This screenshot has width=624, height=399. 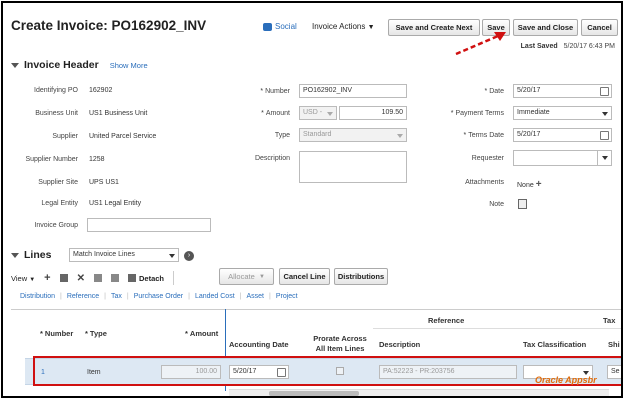 I want to click on tab-tax: Tax, so click(x=116, y=296).